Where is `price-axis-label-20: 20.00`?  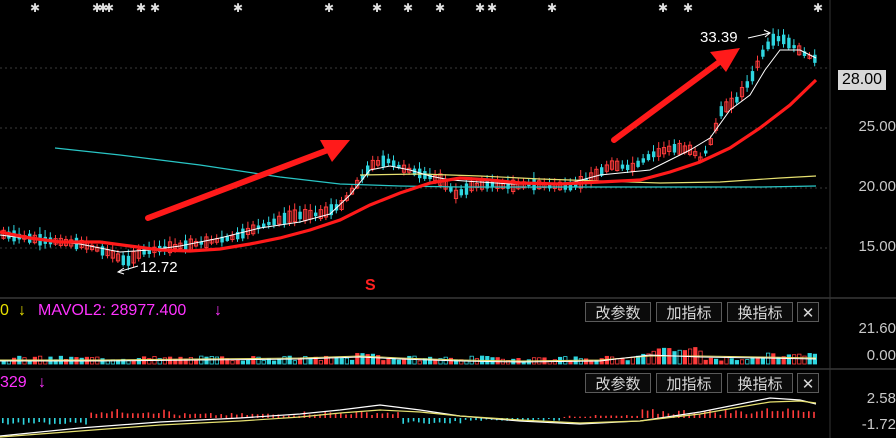
price-axis-label-20: 20.00 is located at coordinates (877, 186).